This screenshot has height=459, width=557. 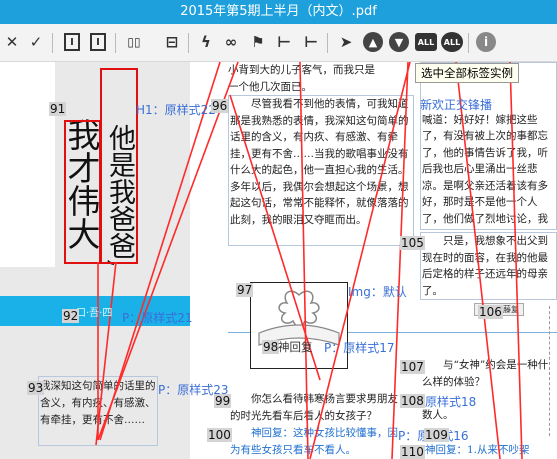 What do you see at coordinates (231, 42) in the screenshot?
I see `link-icon: ∞` at bounding box center [231, 42].